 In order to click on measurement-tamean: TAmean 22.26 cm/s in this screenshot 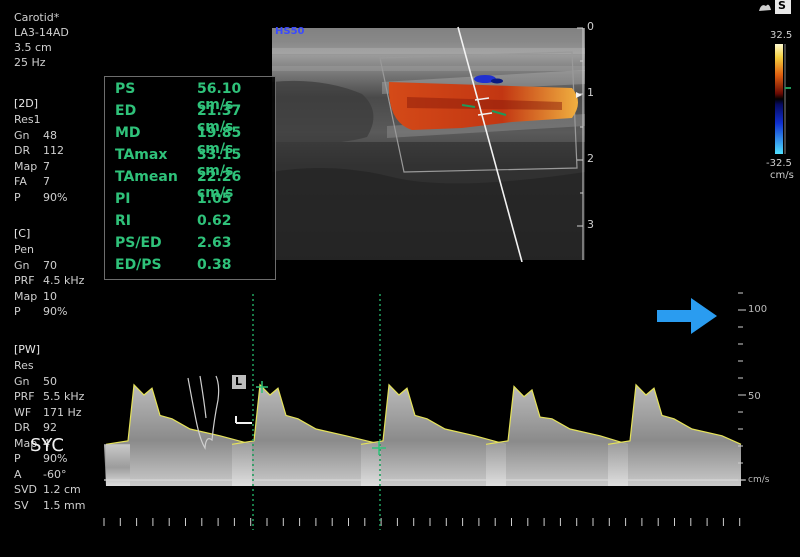, I will do `click(194, 185)`.